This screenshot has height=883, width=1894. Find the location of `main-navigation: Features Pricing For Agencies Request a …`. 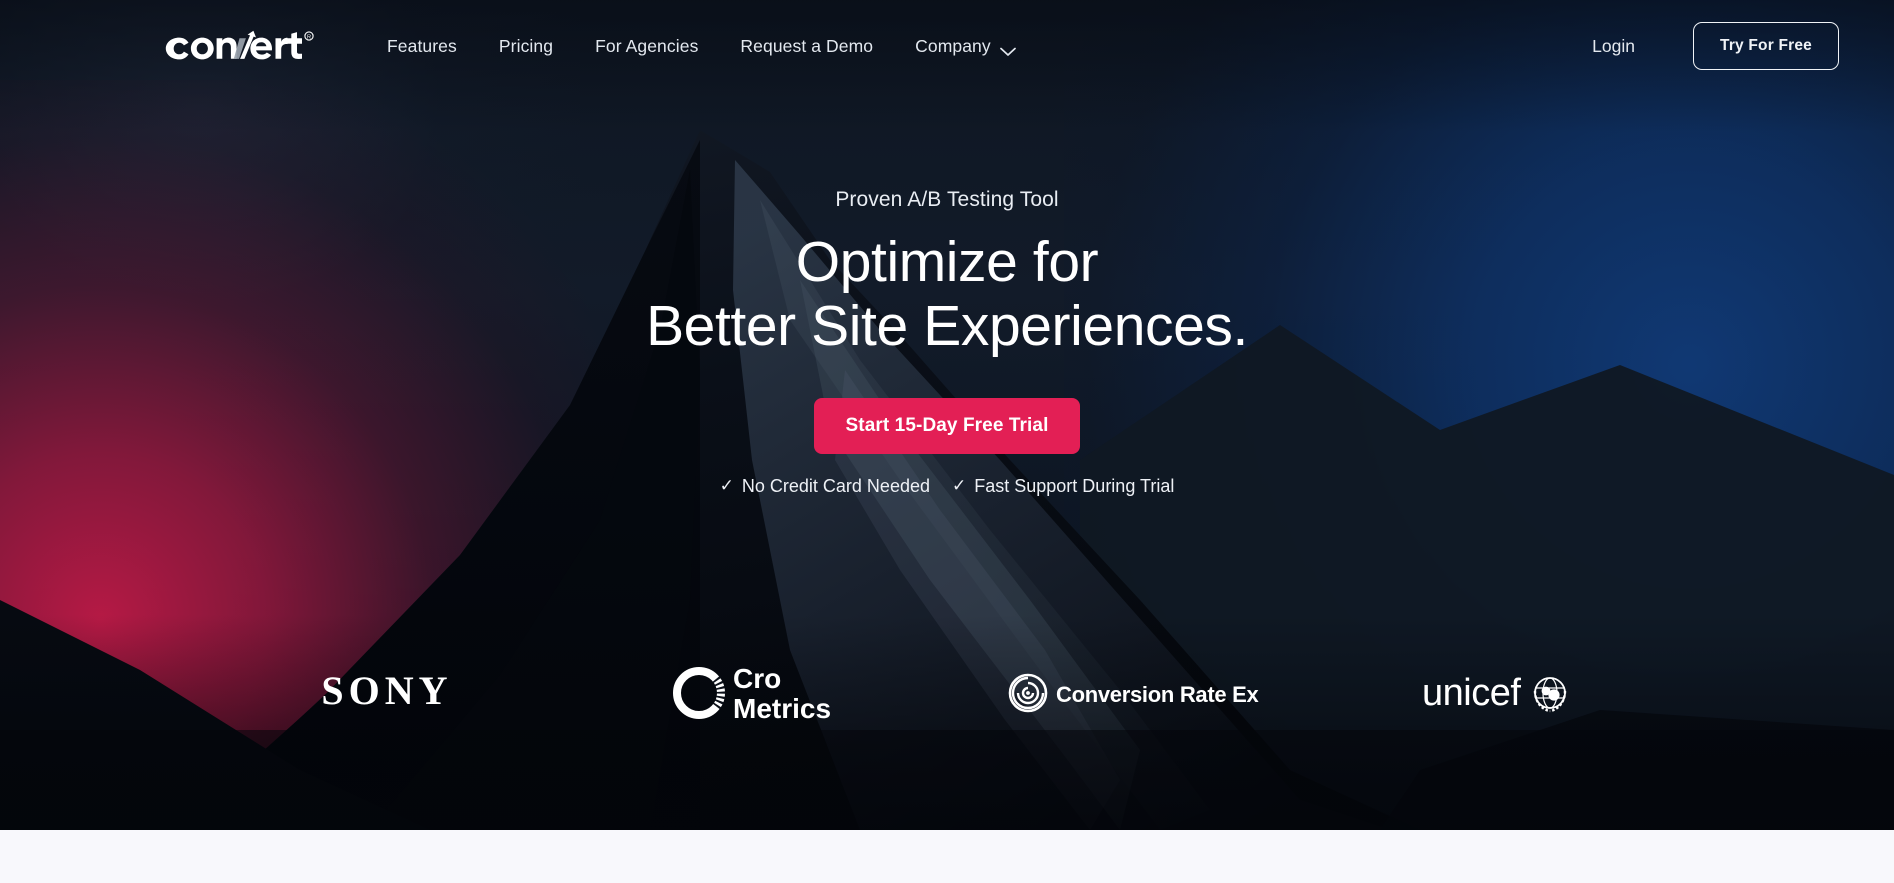

main-navigation: Features Pricing For Agencies Request a … is located at coordinates (701, 46).